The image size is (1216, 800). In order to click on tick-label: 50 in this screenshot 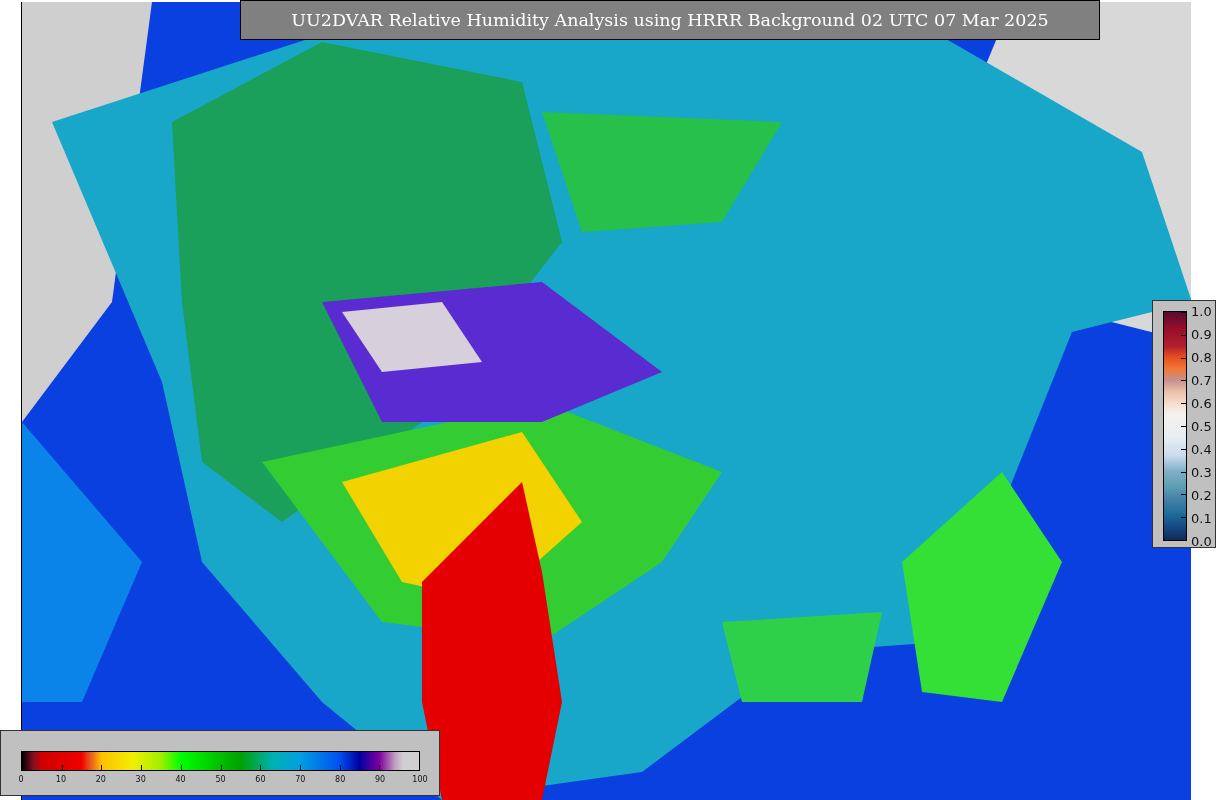, I will do `click(220, 780)`.